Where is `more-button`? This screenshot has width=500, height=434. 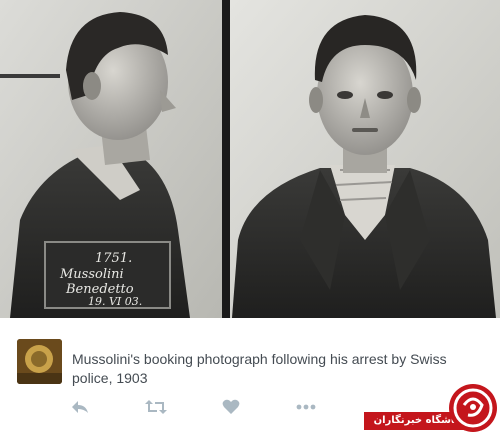
more-button is located at coordinates (306, 407).